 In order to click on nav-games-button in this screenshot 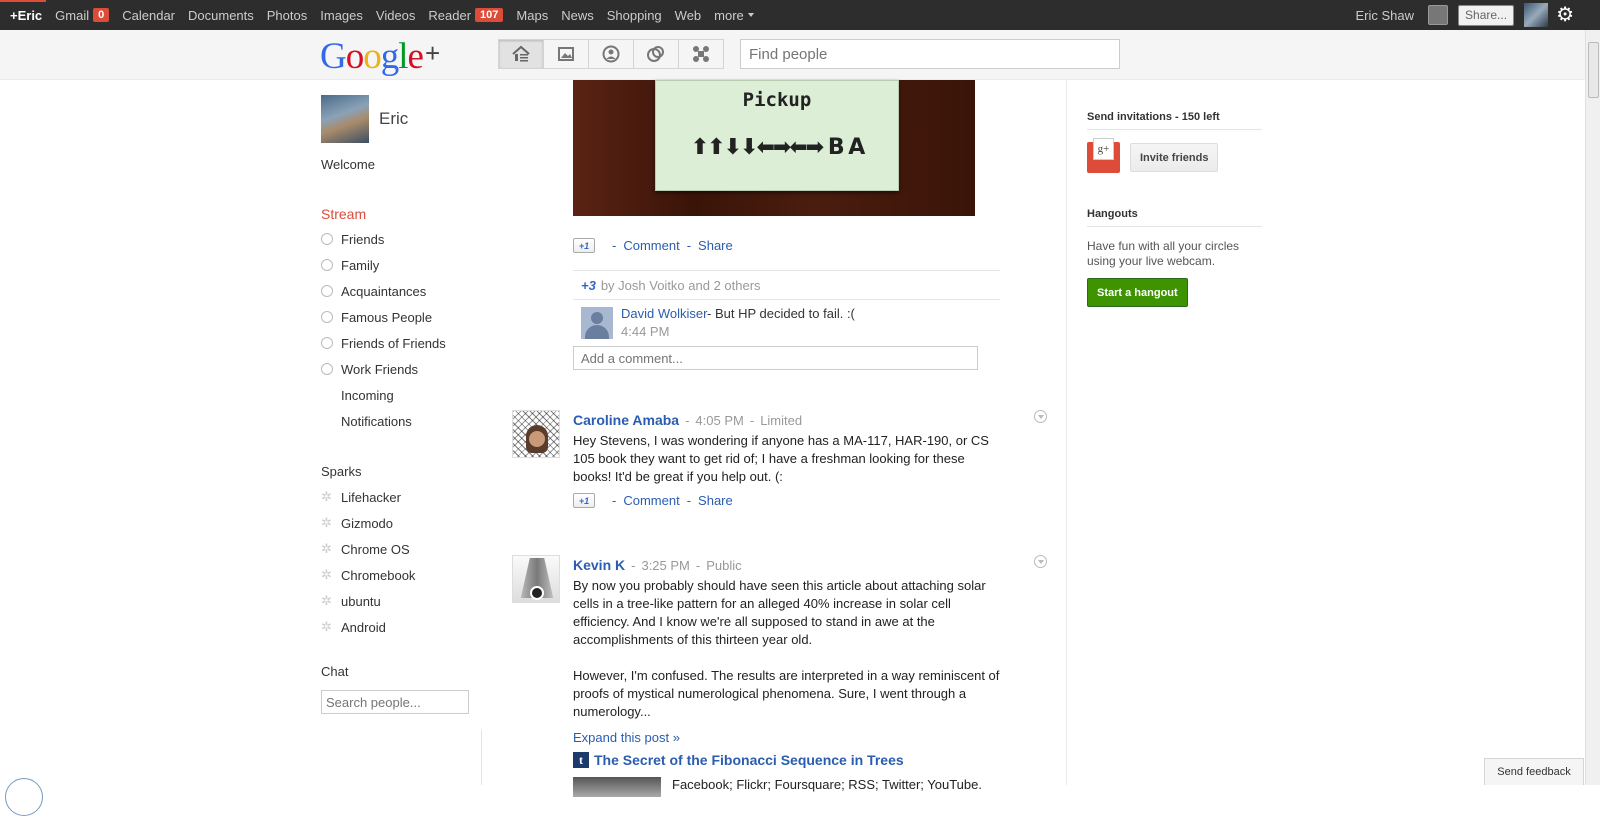, I will do `click(701, 54)`.